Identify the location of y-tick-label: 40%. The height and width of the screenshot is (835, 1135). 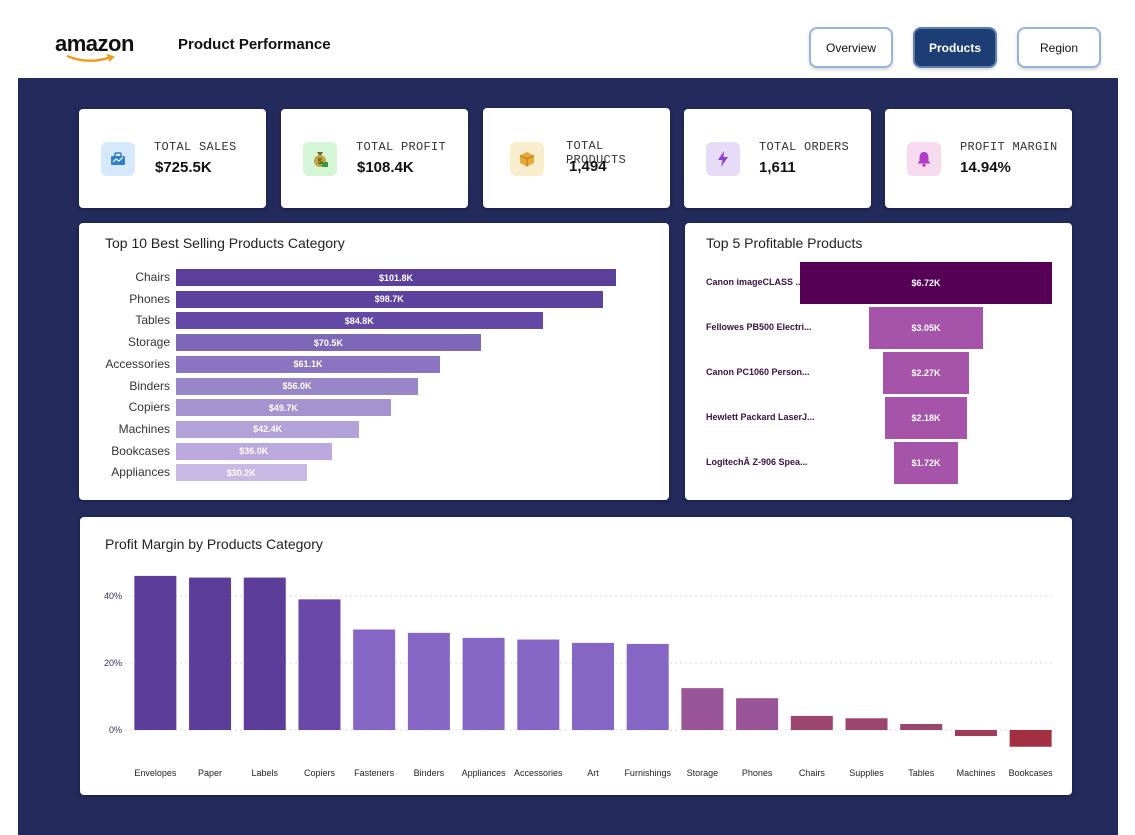
(113, 596).